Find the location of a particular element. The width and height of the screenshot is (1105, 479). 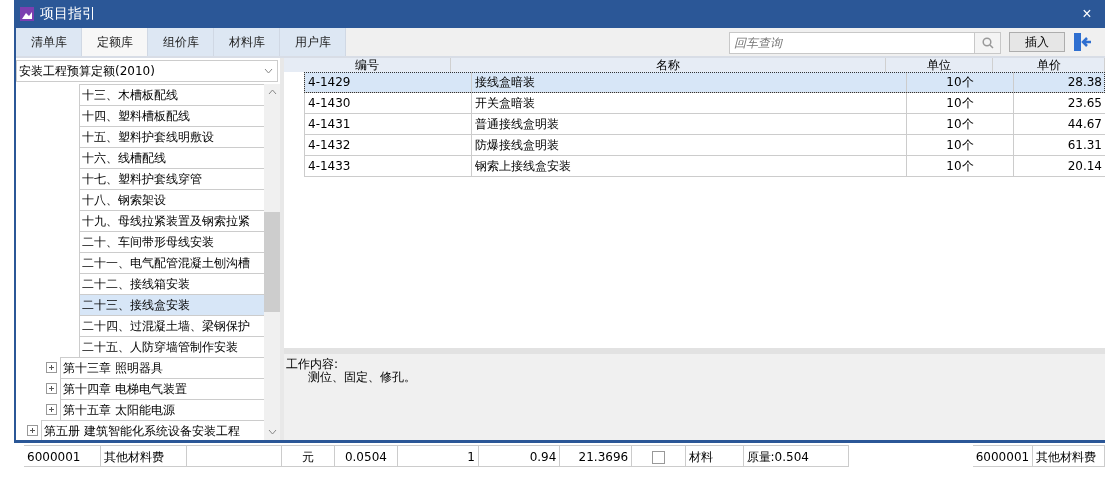

app-logo-icon is located at coordinates (27, 14).